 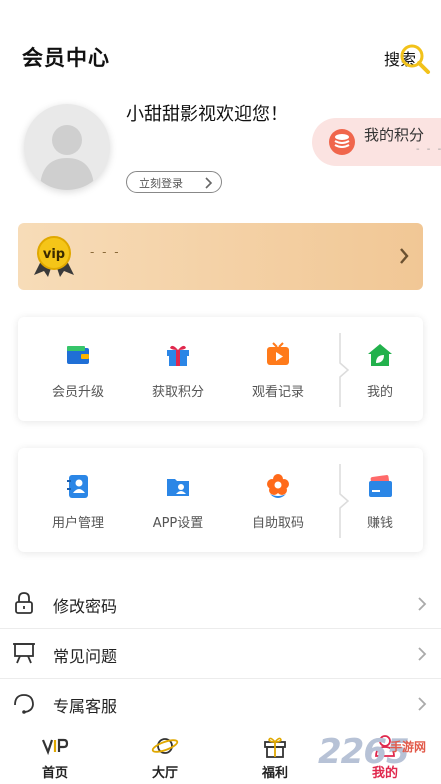 I want to click on self-service-code-item: 自助取码, so click(x=278, y=500).